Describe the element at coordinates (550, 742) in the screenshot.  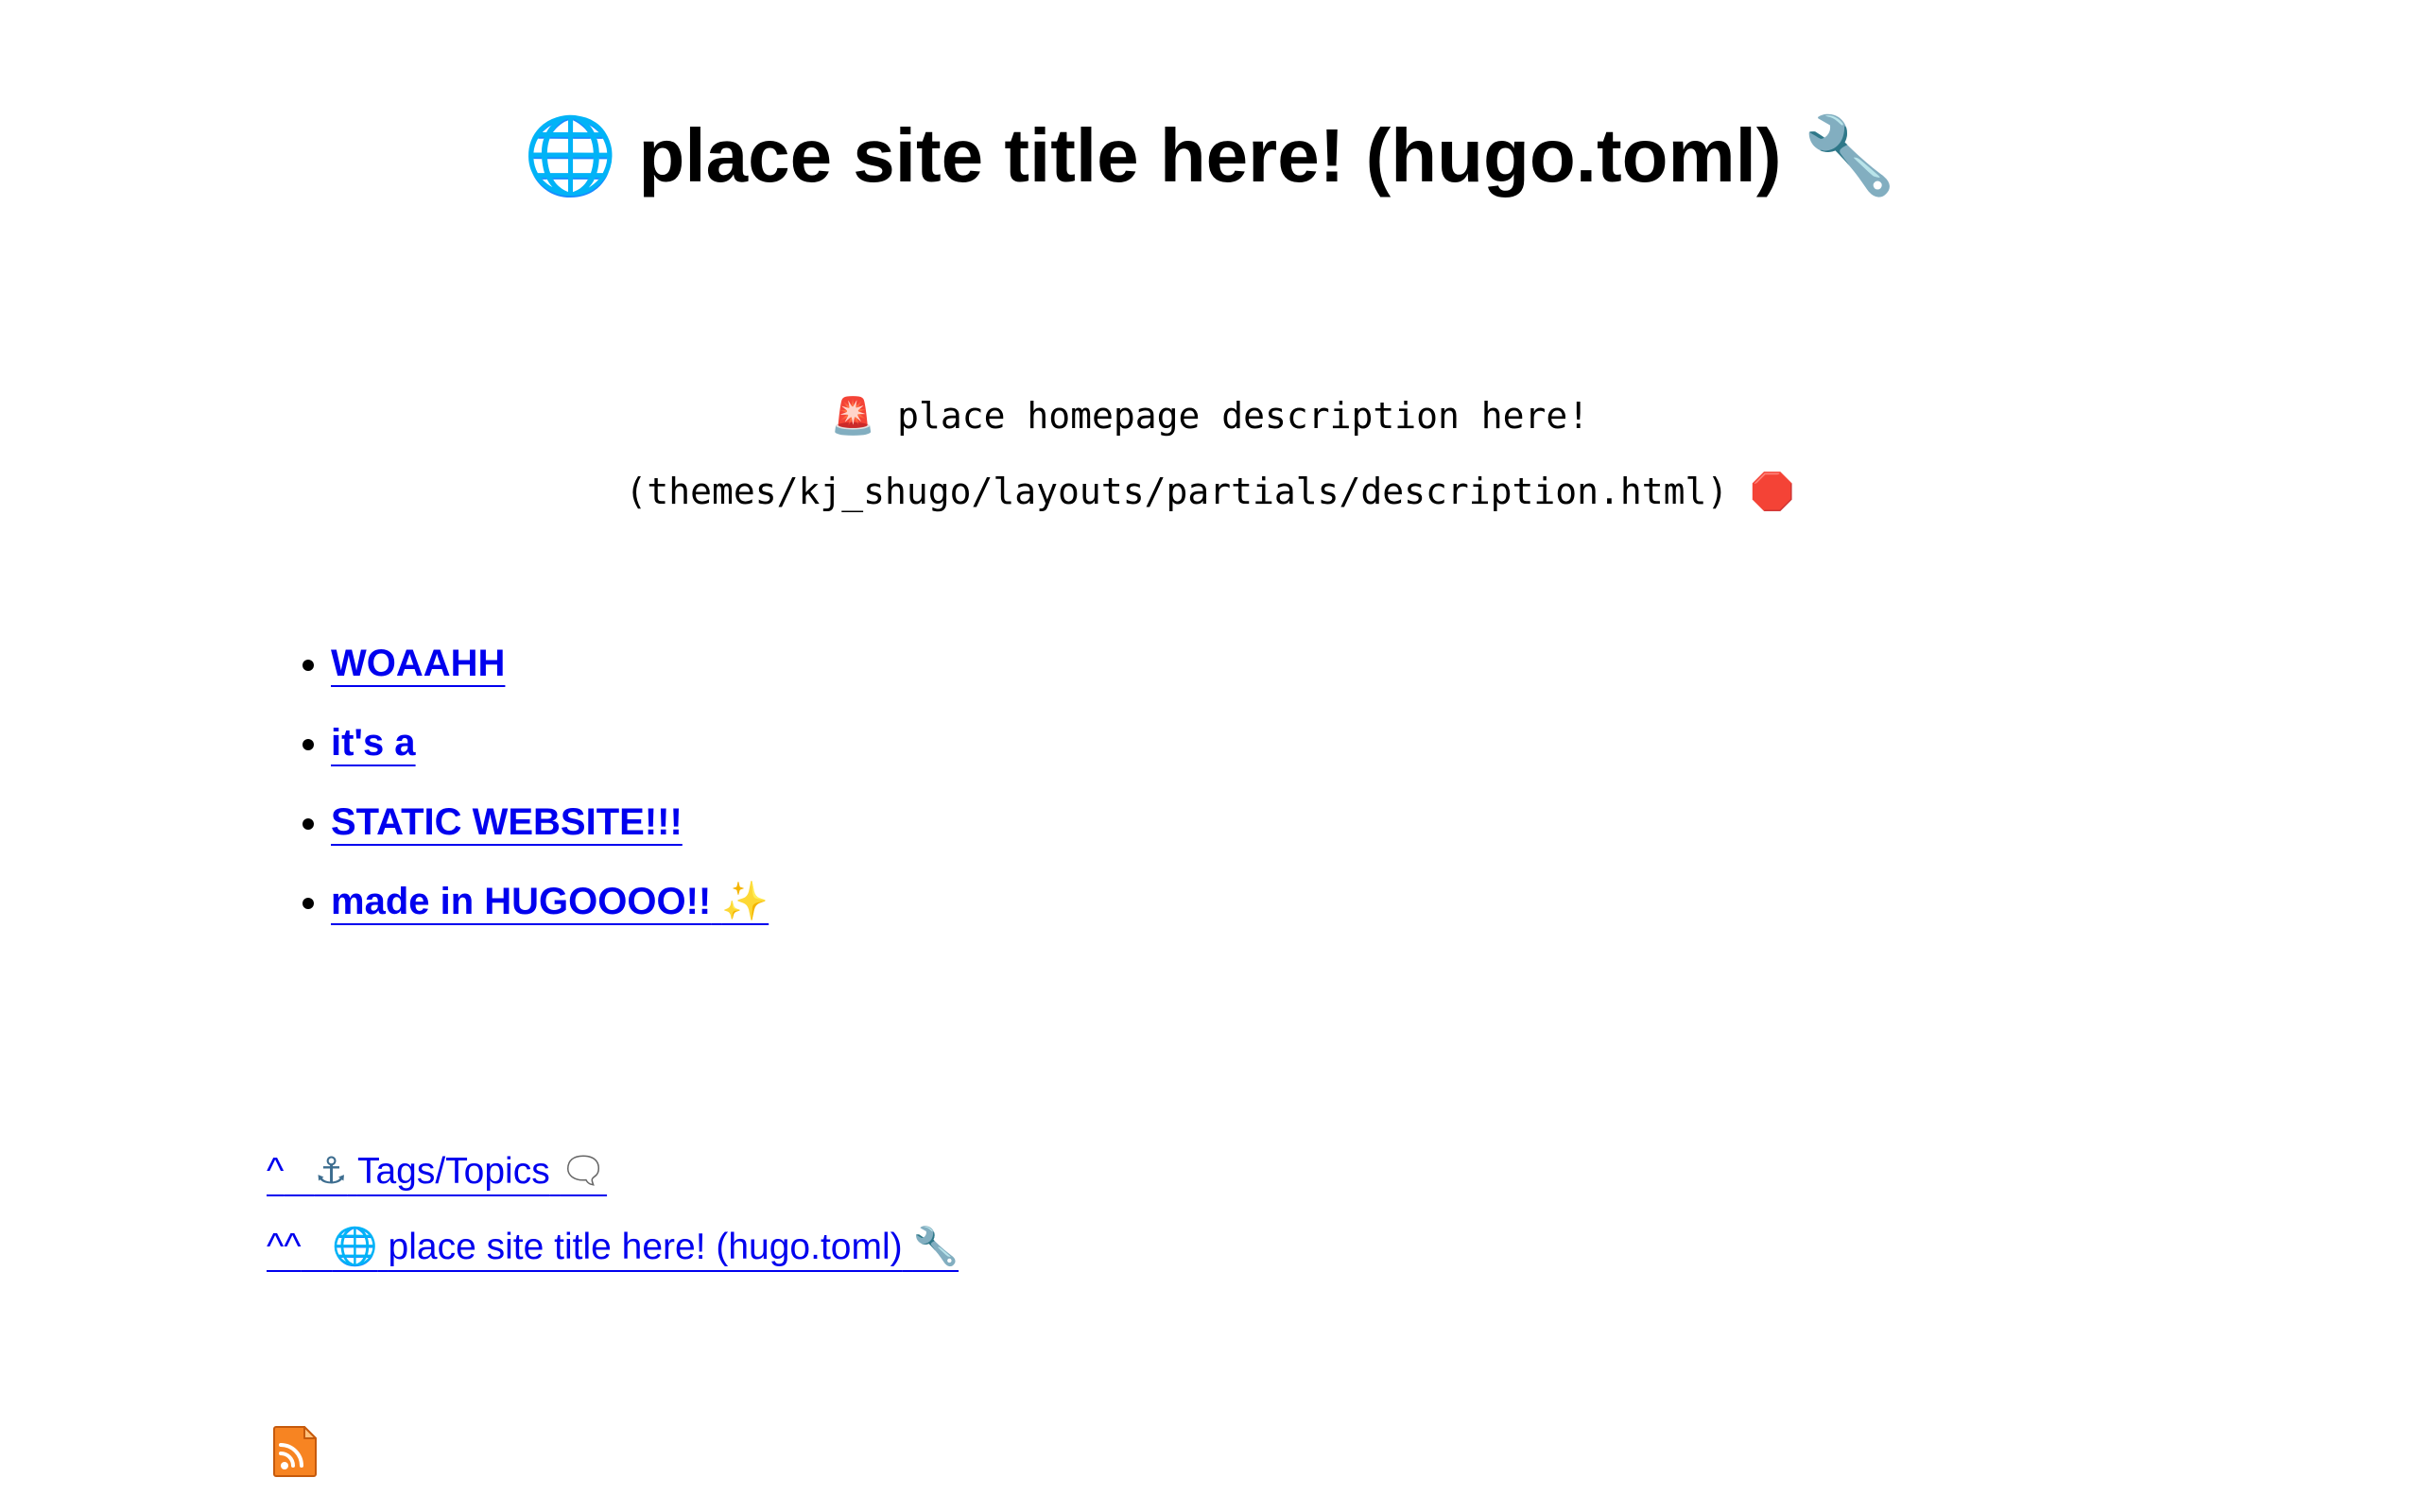
I see `list-item: it's a` at that location.